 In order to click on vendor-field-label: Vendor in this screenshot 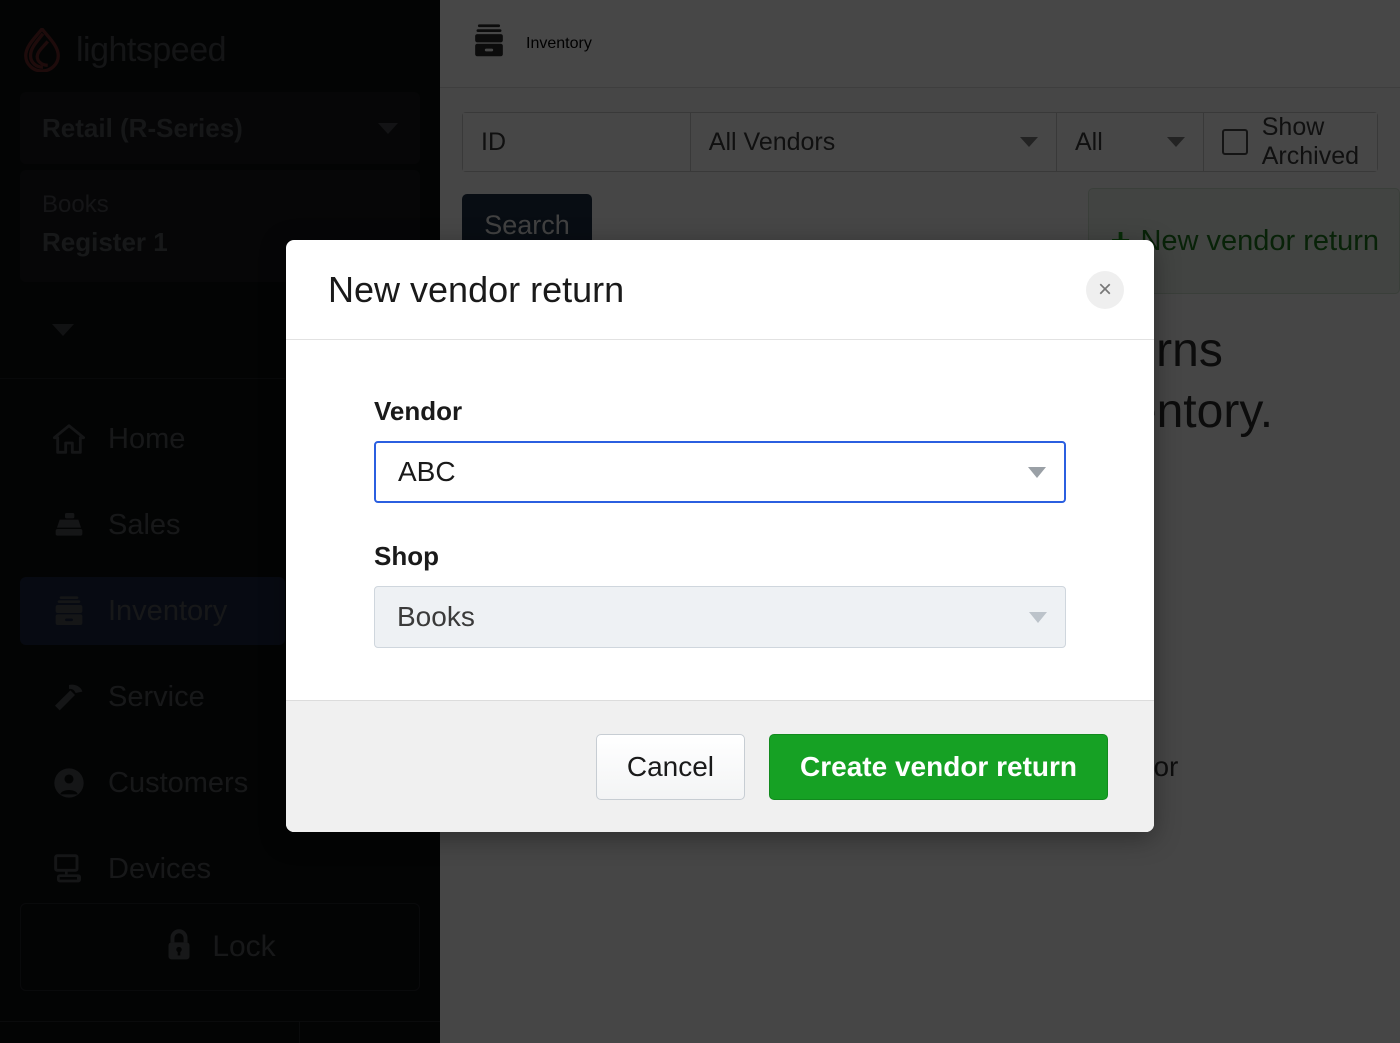, I will do `click(418, 411)`.